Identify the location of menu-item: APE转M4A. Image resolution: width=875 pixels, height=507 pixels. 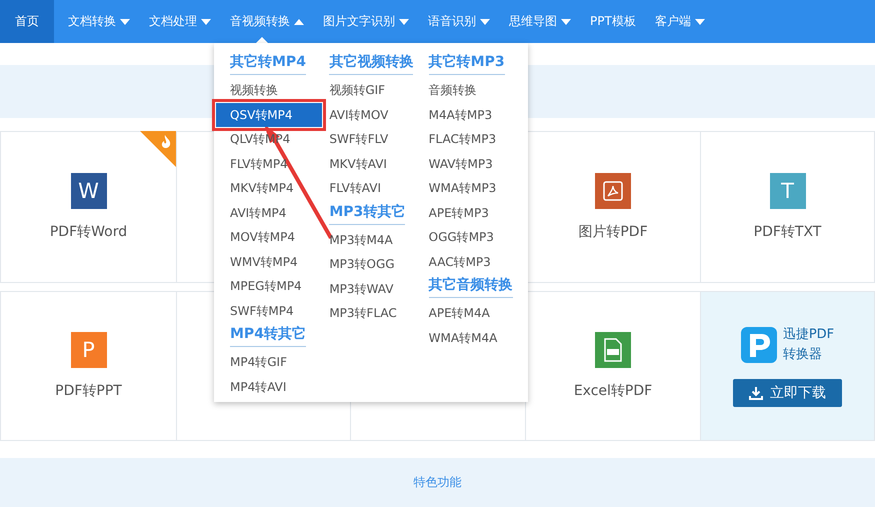
(478, 313).